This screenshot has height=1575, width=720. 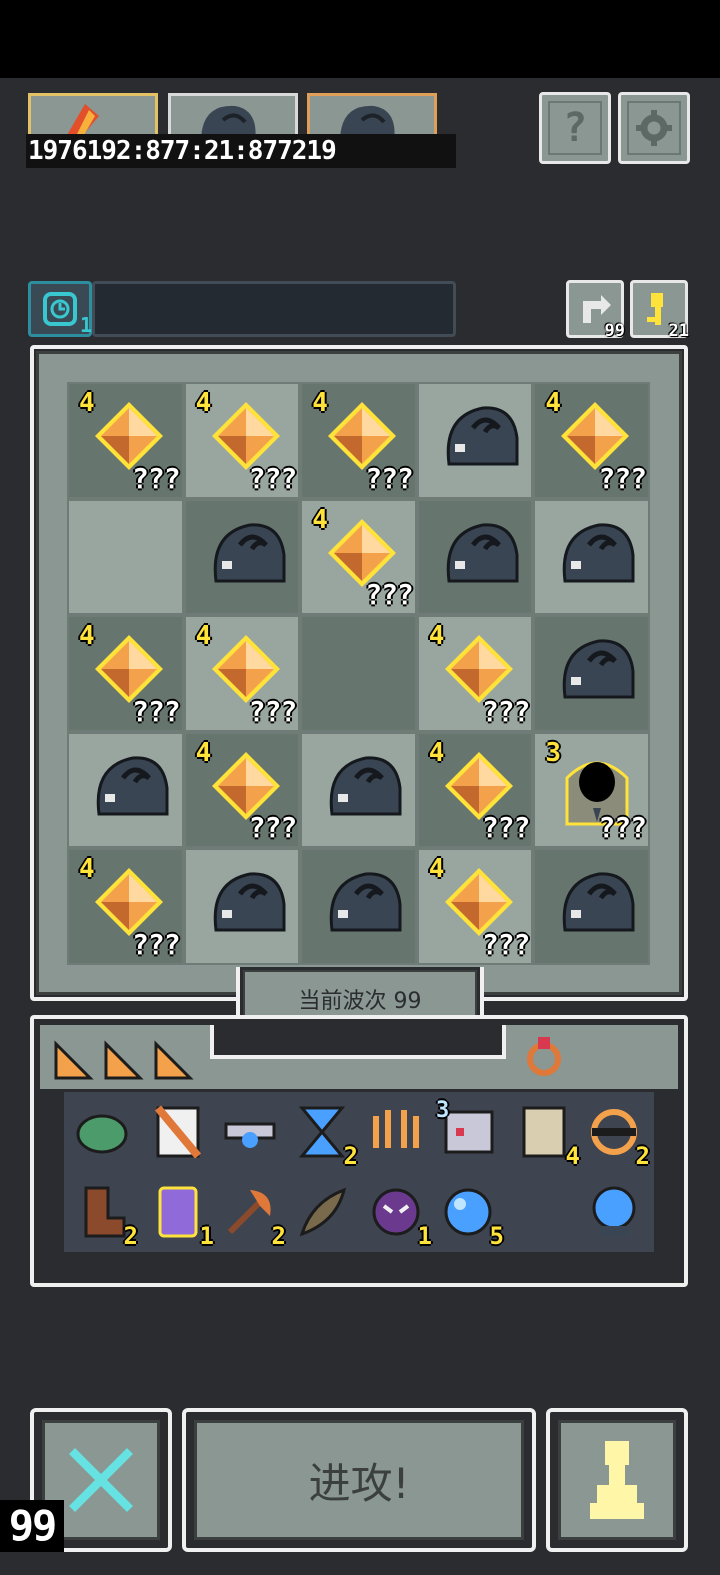 I want to click on ring-icon, so click(x=544, y=1057).